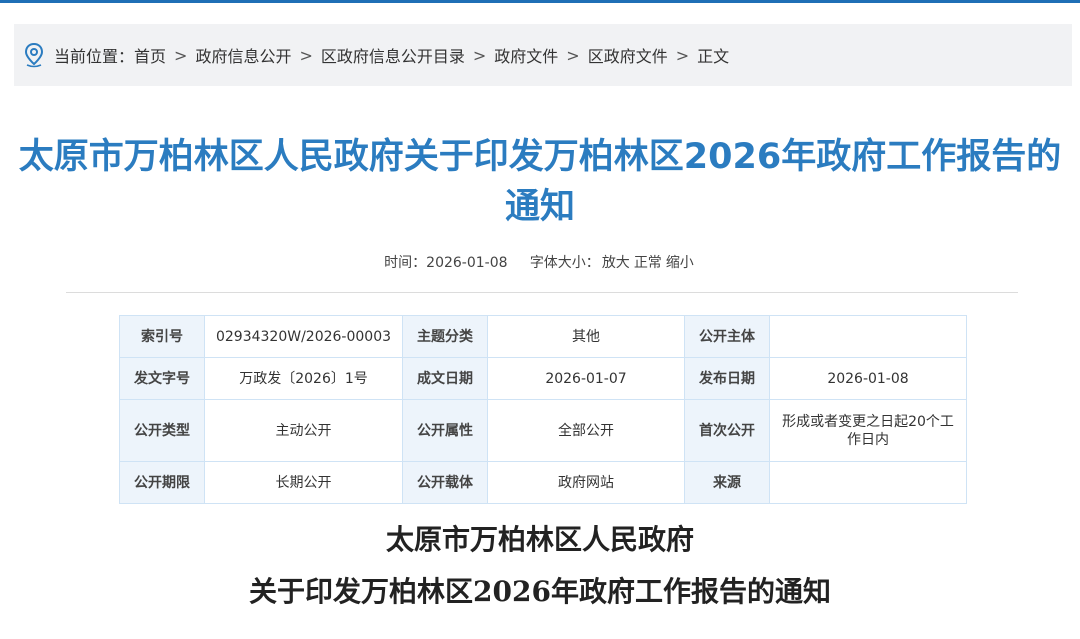 The height and width of the screenshot is (639, 1080). Describe the element at coordinates (162, 336) in the screenshot. I see `index-label: 索引号` at that location.